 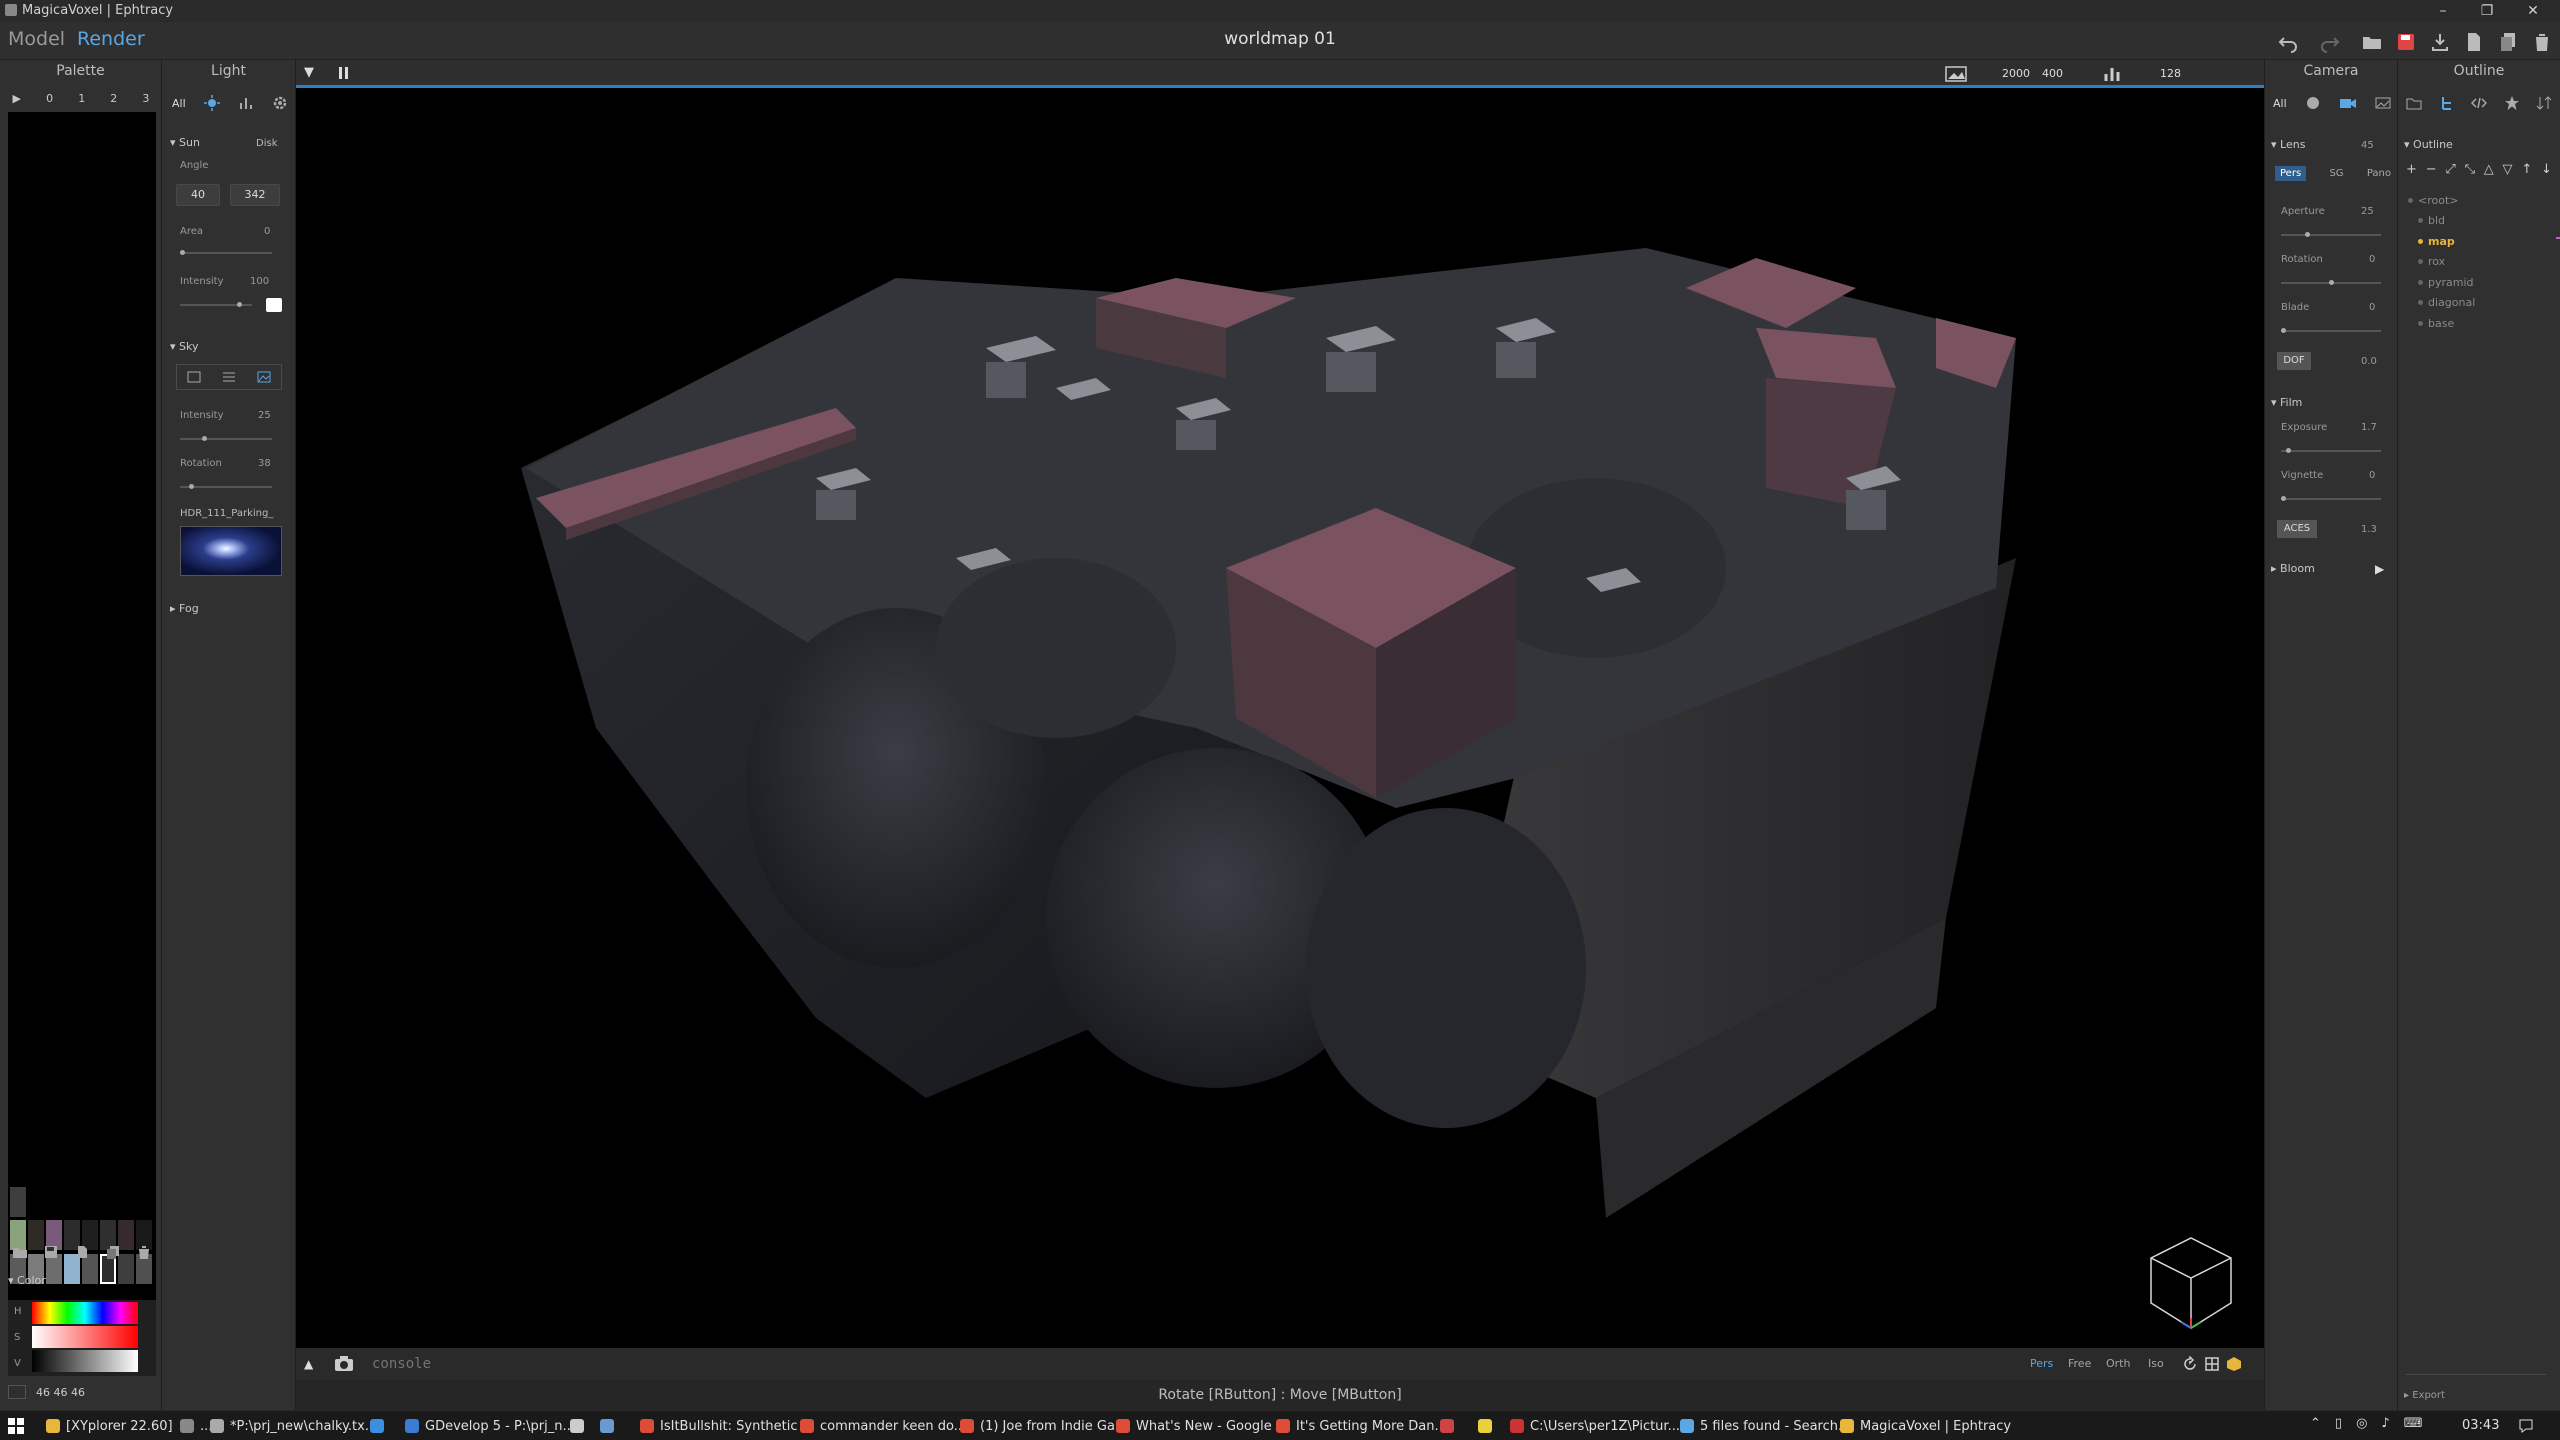 I want to click on image-filter-icon, so click(x=2383, y=103).